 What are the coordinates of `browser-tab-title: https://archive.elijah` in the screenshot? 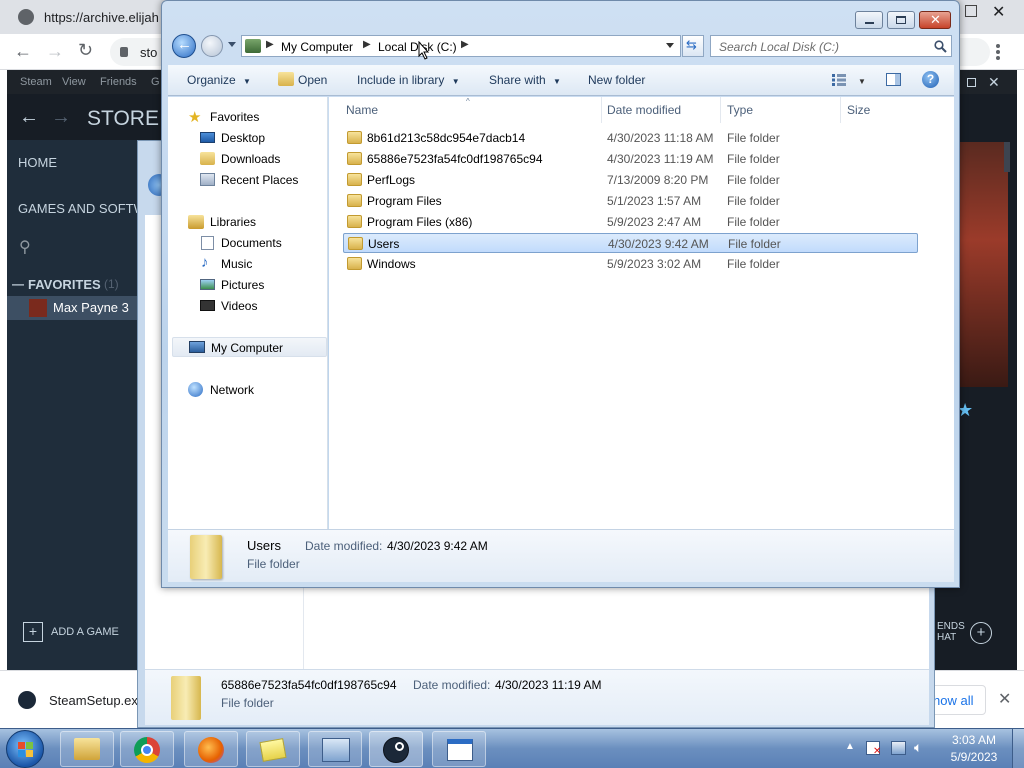 It's located at (101, 17).